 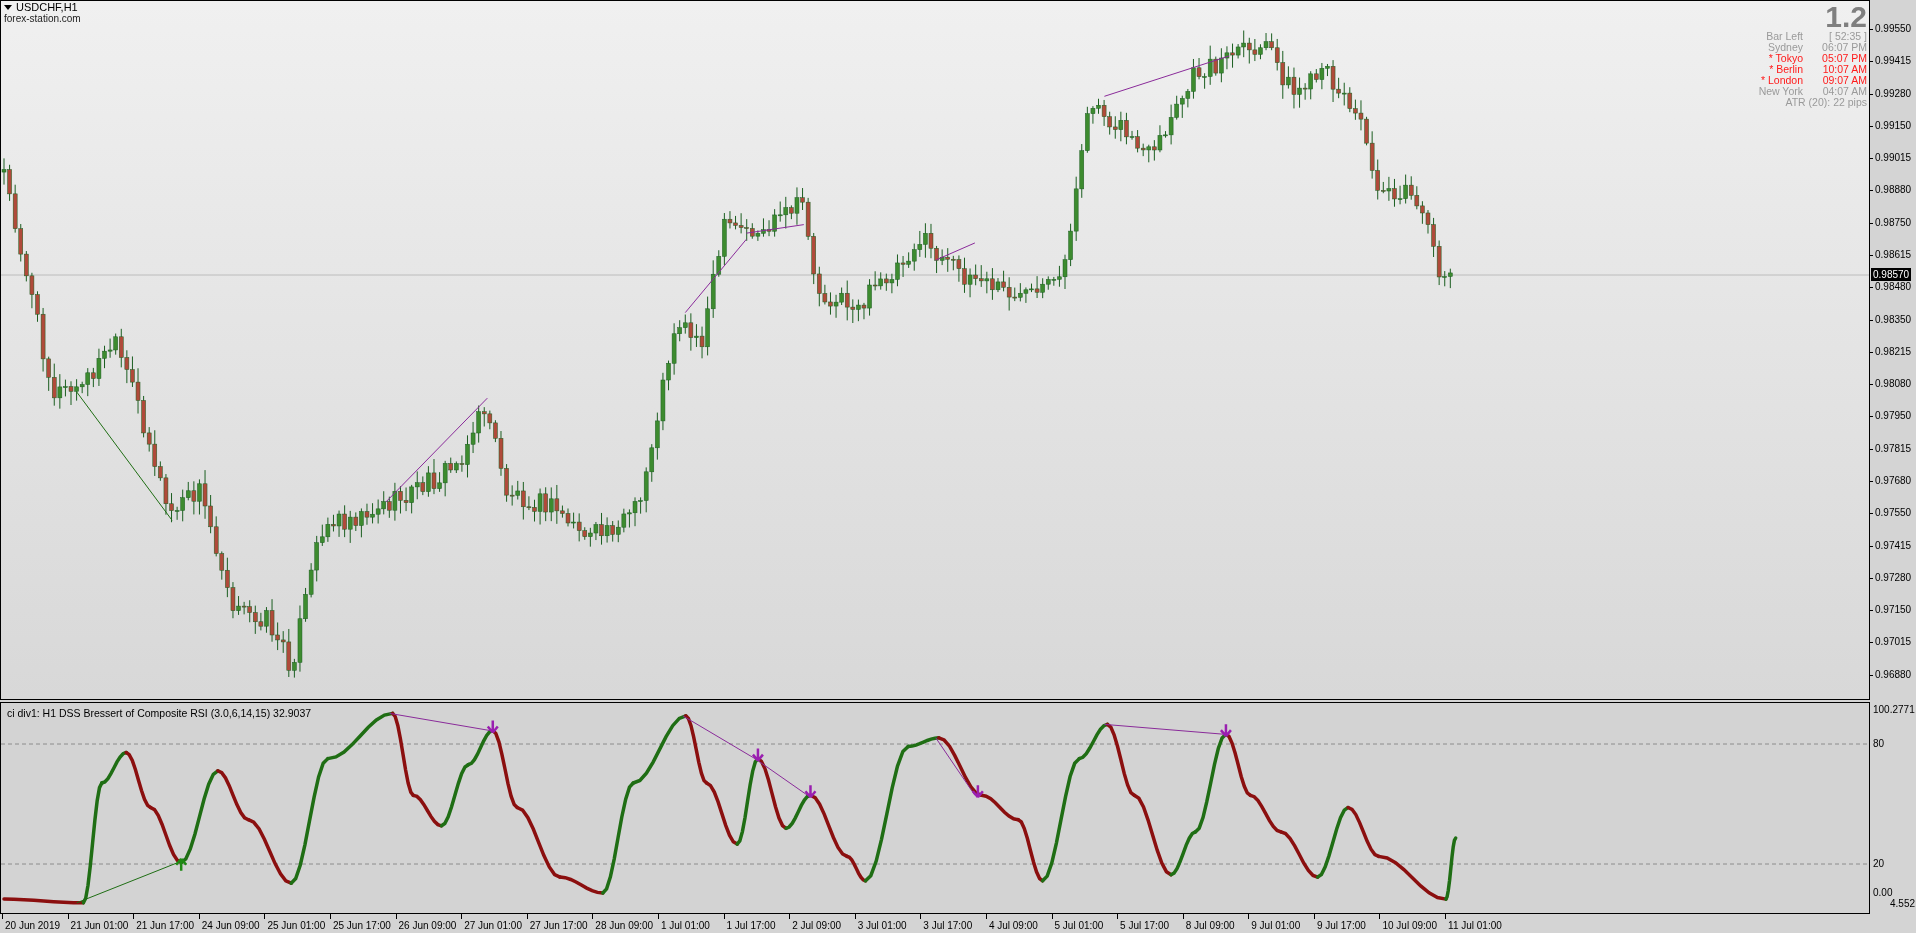 What do you see at coordinates (99, 926) in the screenshot?
I see `time-tick-label: 21 Jun 01:00` at bounding box center [99, 926].